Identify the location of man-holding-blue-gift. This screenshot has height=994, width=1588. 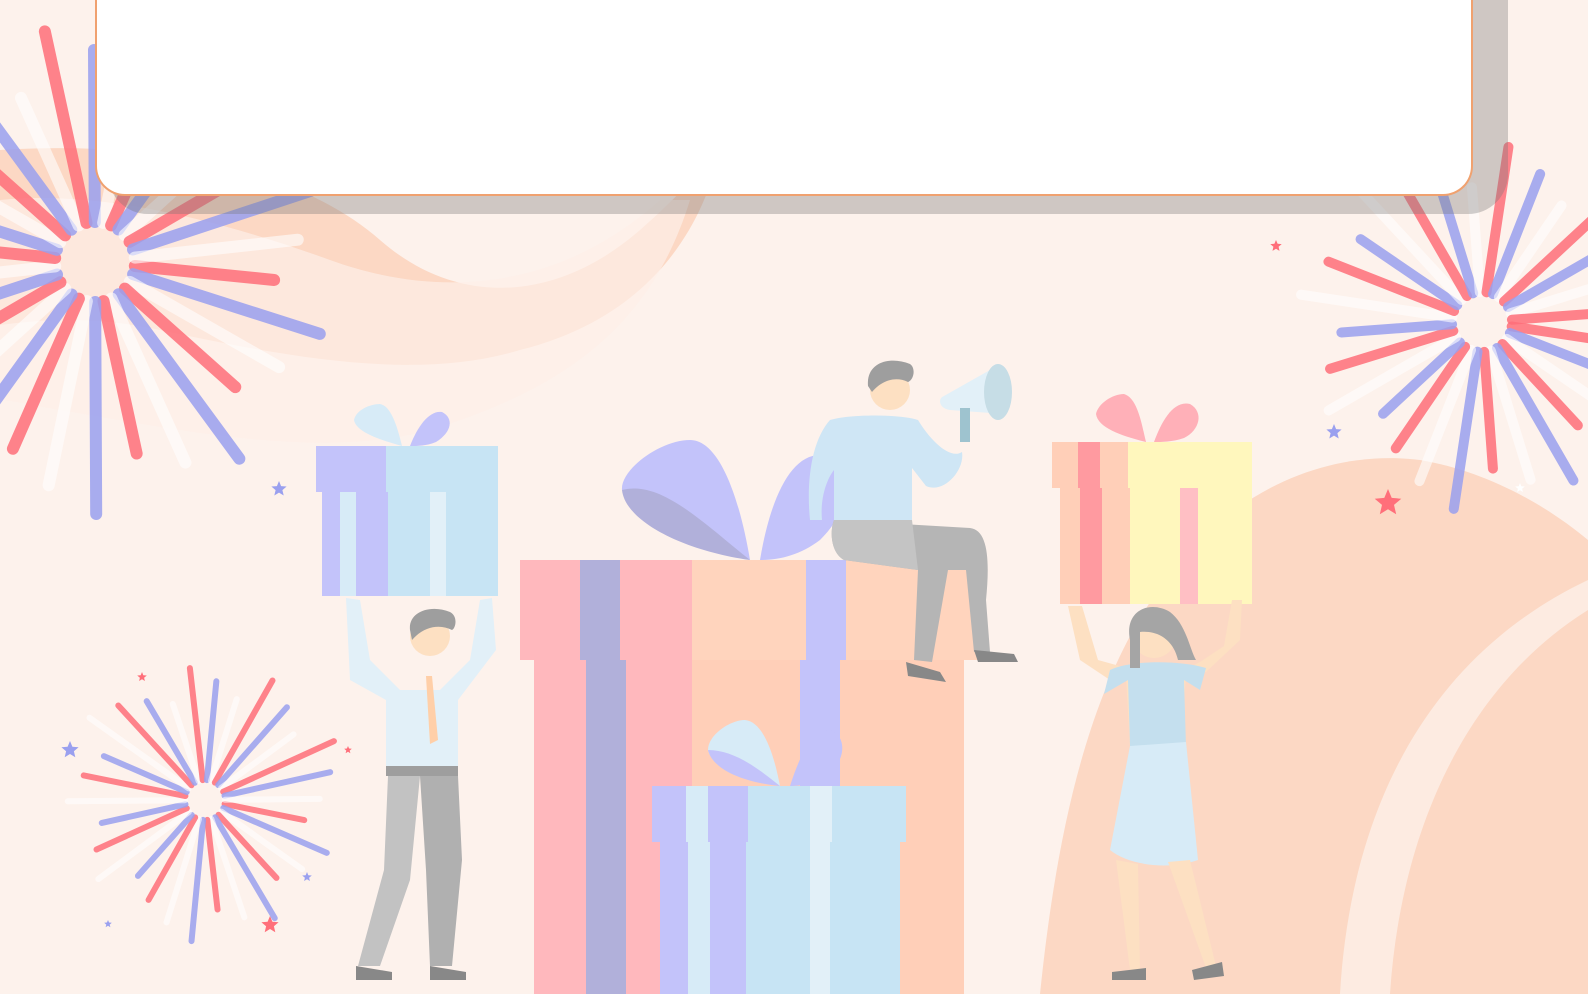
(407, 692).